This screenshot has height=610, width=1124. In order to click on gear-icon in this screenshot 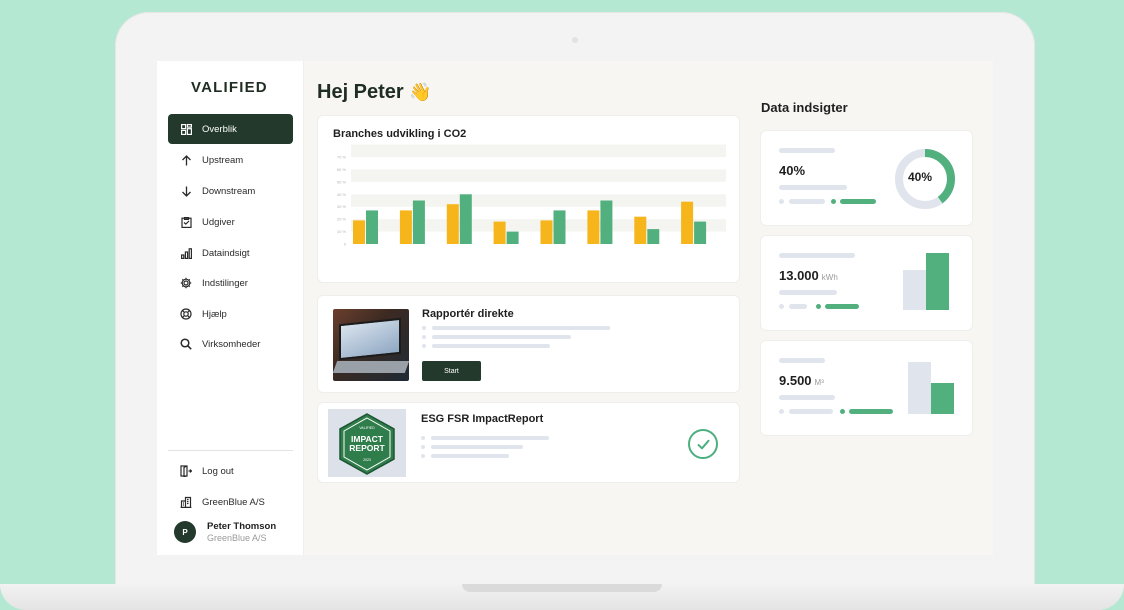, I will do `click(186, 283)`.